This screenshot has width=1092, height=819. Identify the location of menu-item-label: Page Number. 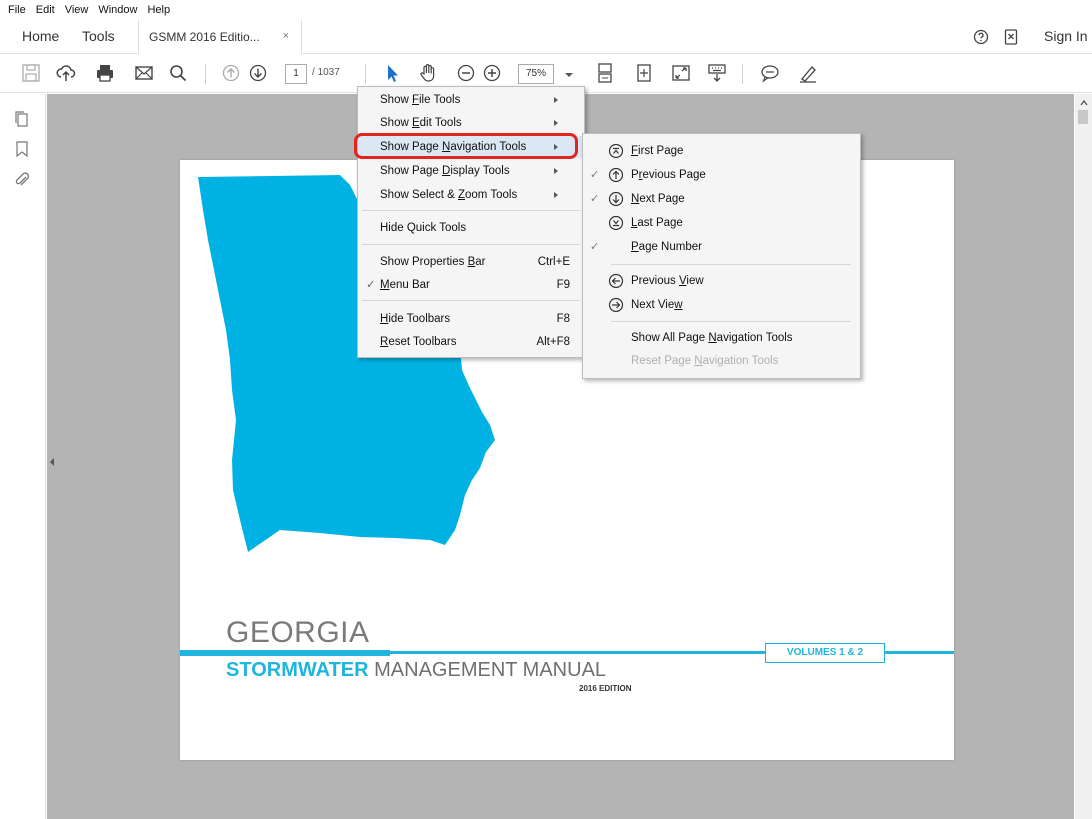
(666, 247).